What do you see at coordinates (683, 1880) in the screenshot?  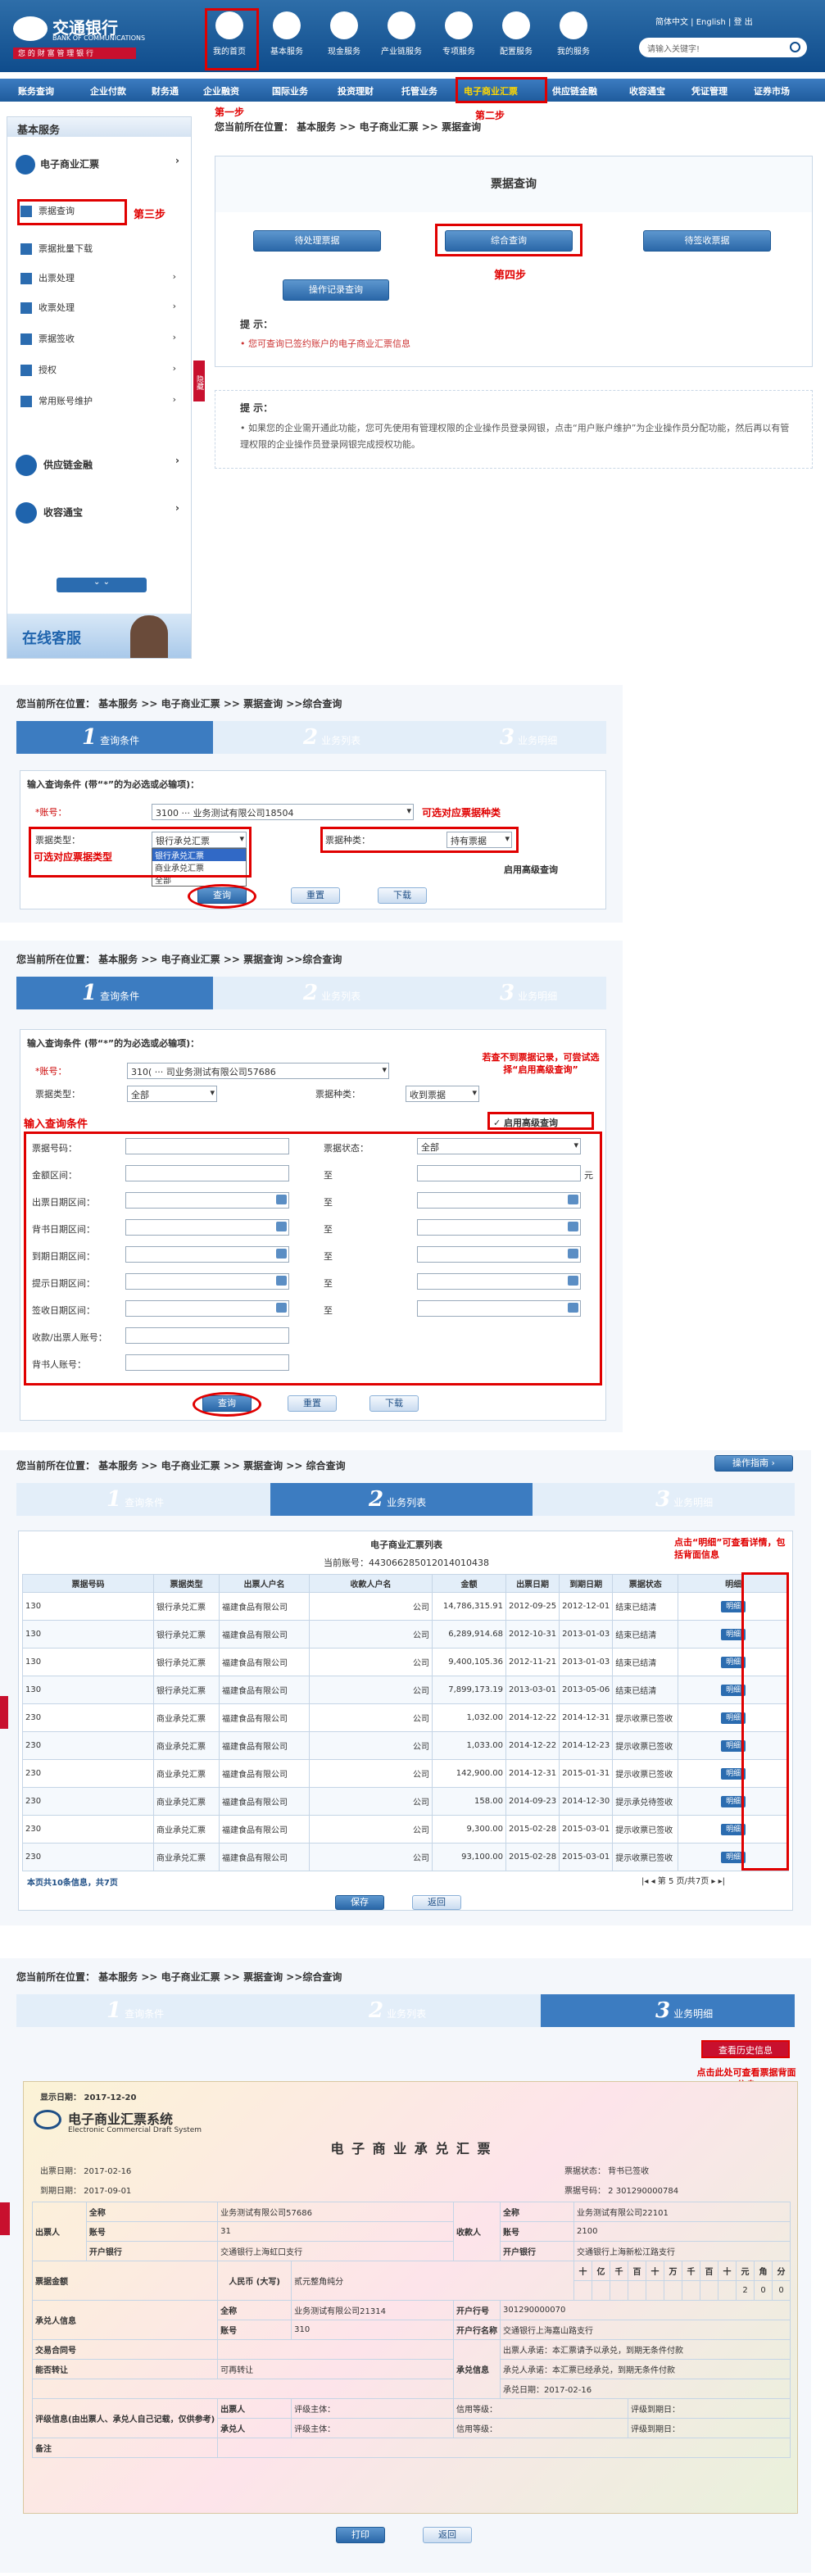 I see `pager-controls: |◂ ◂ 第 5 页/共7页 ▸ ▸|` at bounding box center [683, 1880].